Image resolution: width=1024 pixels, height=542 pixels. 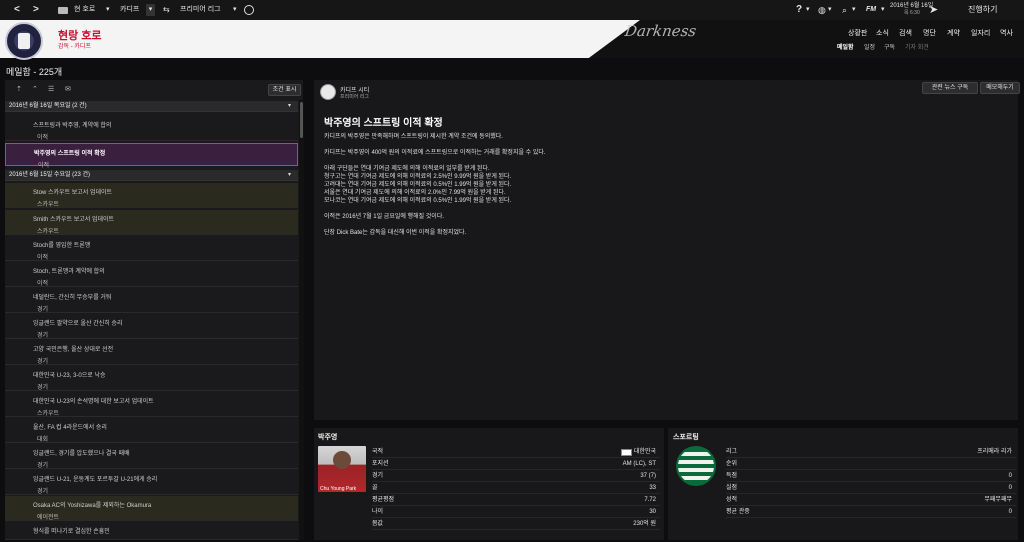 What do you see at coordinates (696, 466) in the screenshot?
I see `club-crest` at bounding box center [696, 466].